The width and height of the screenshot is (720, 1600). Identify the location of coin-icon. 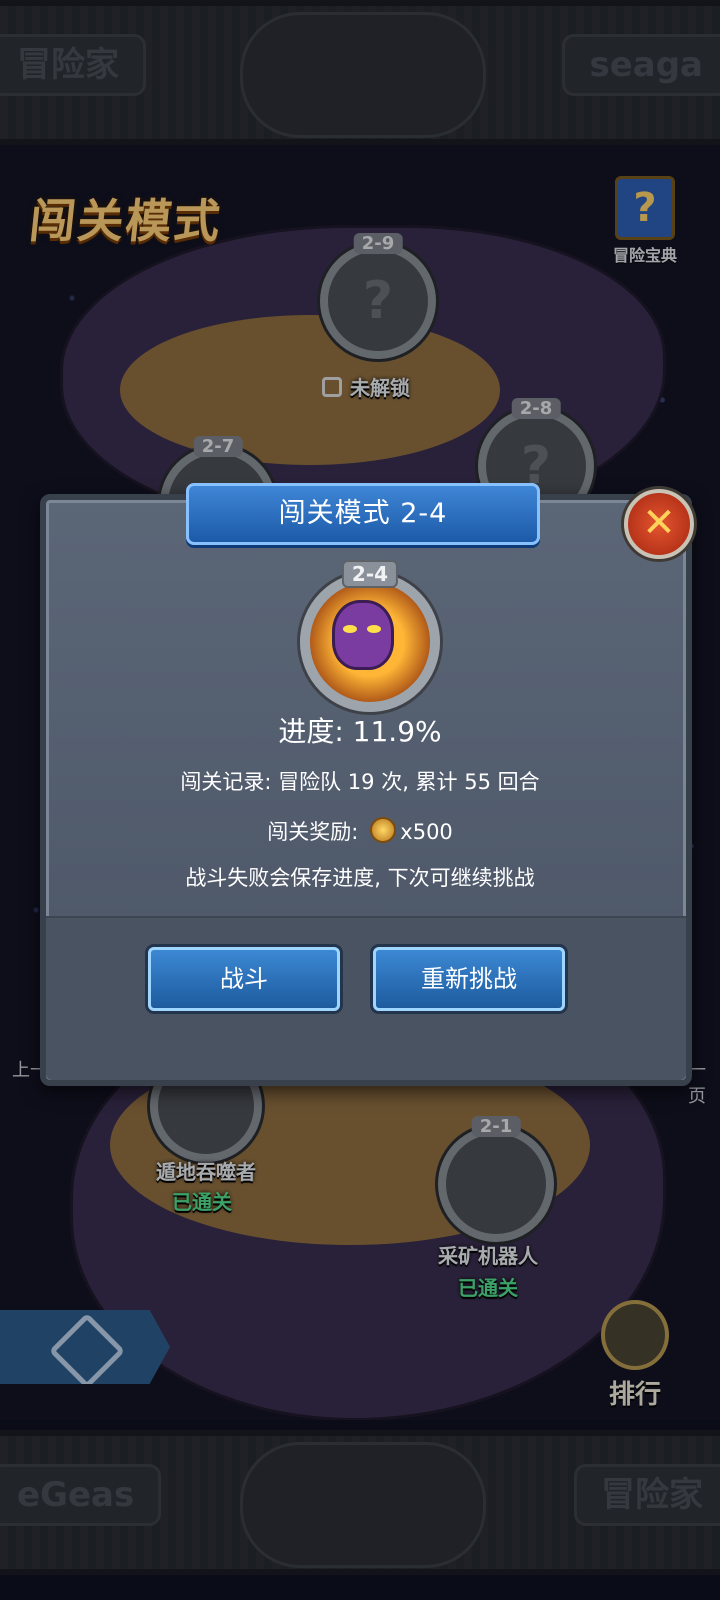
(383, 830).